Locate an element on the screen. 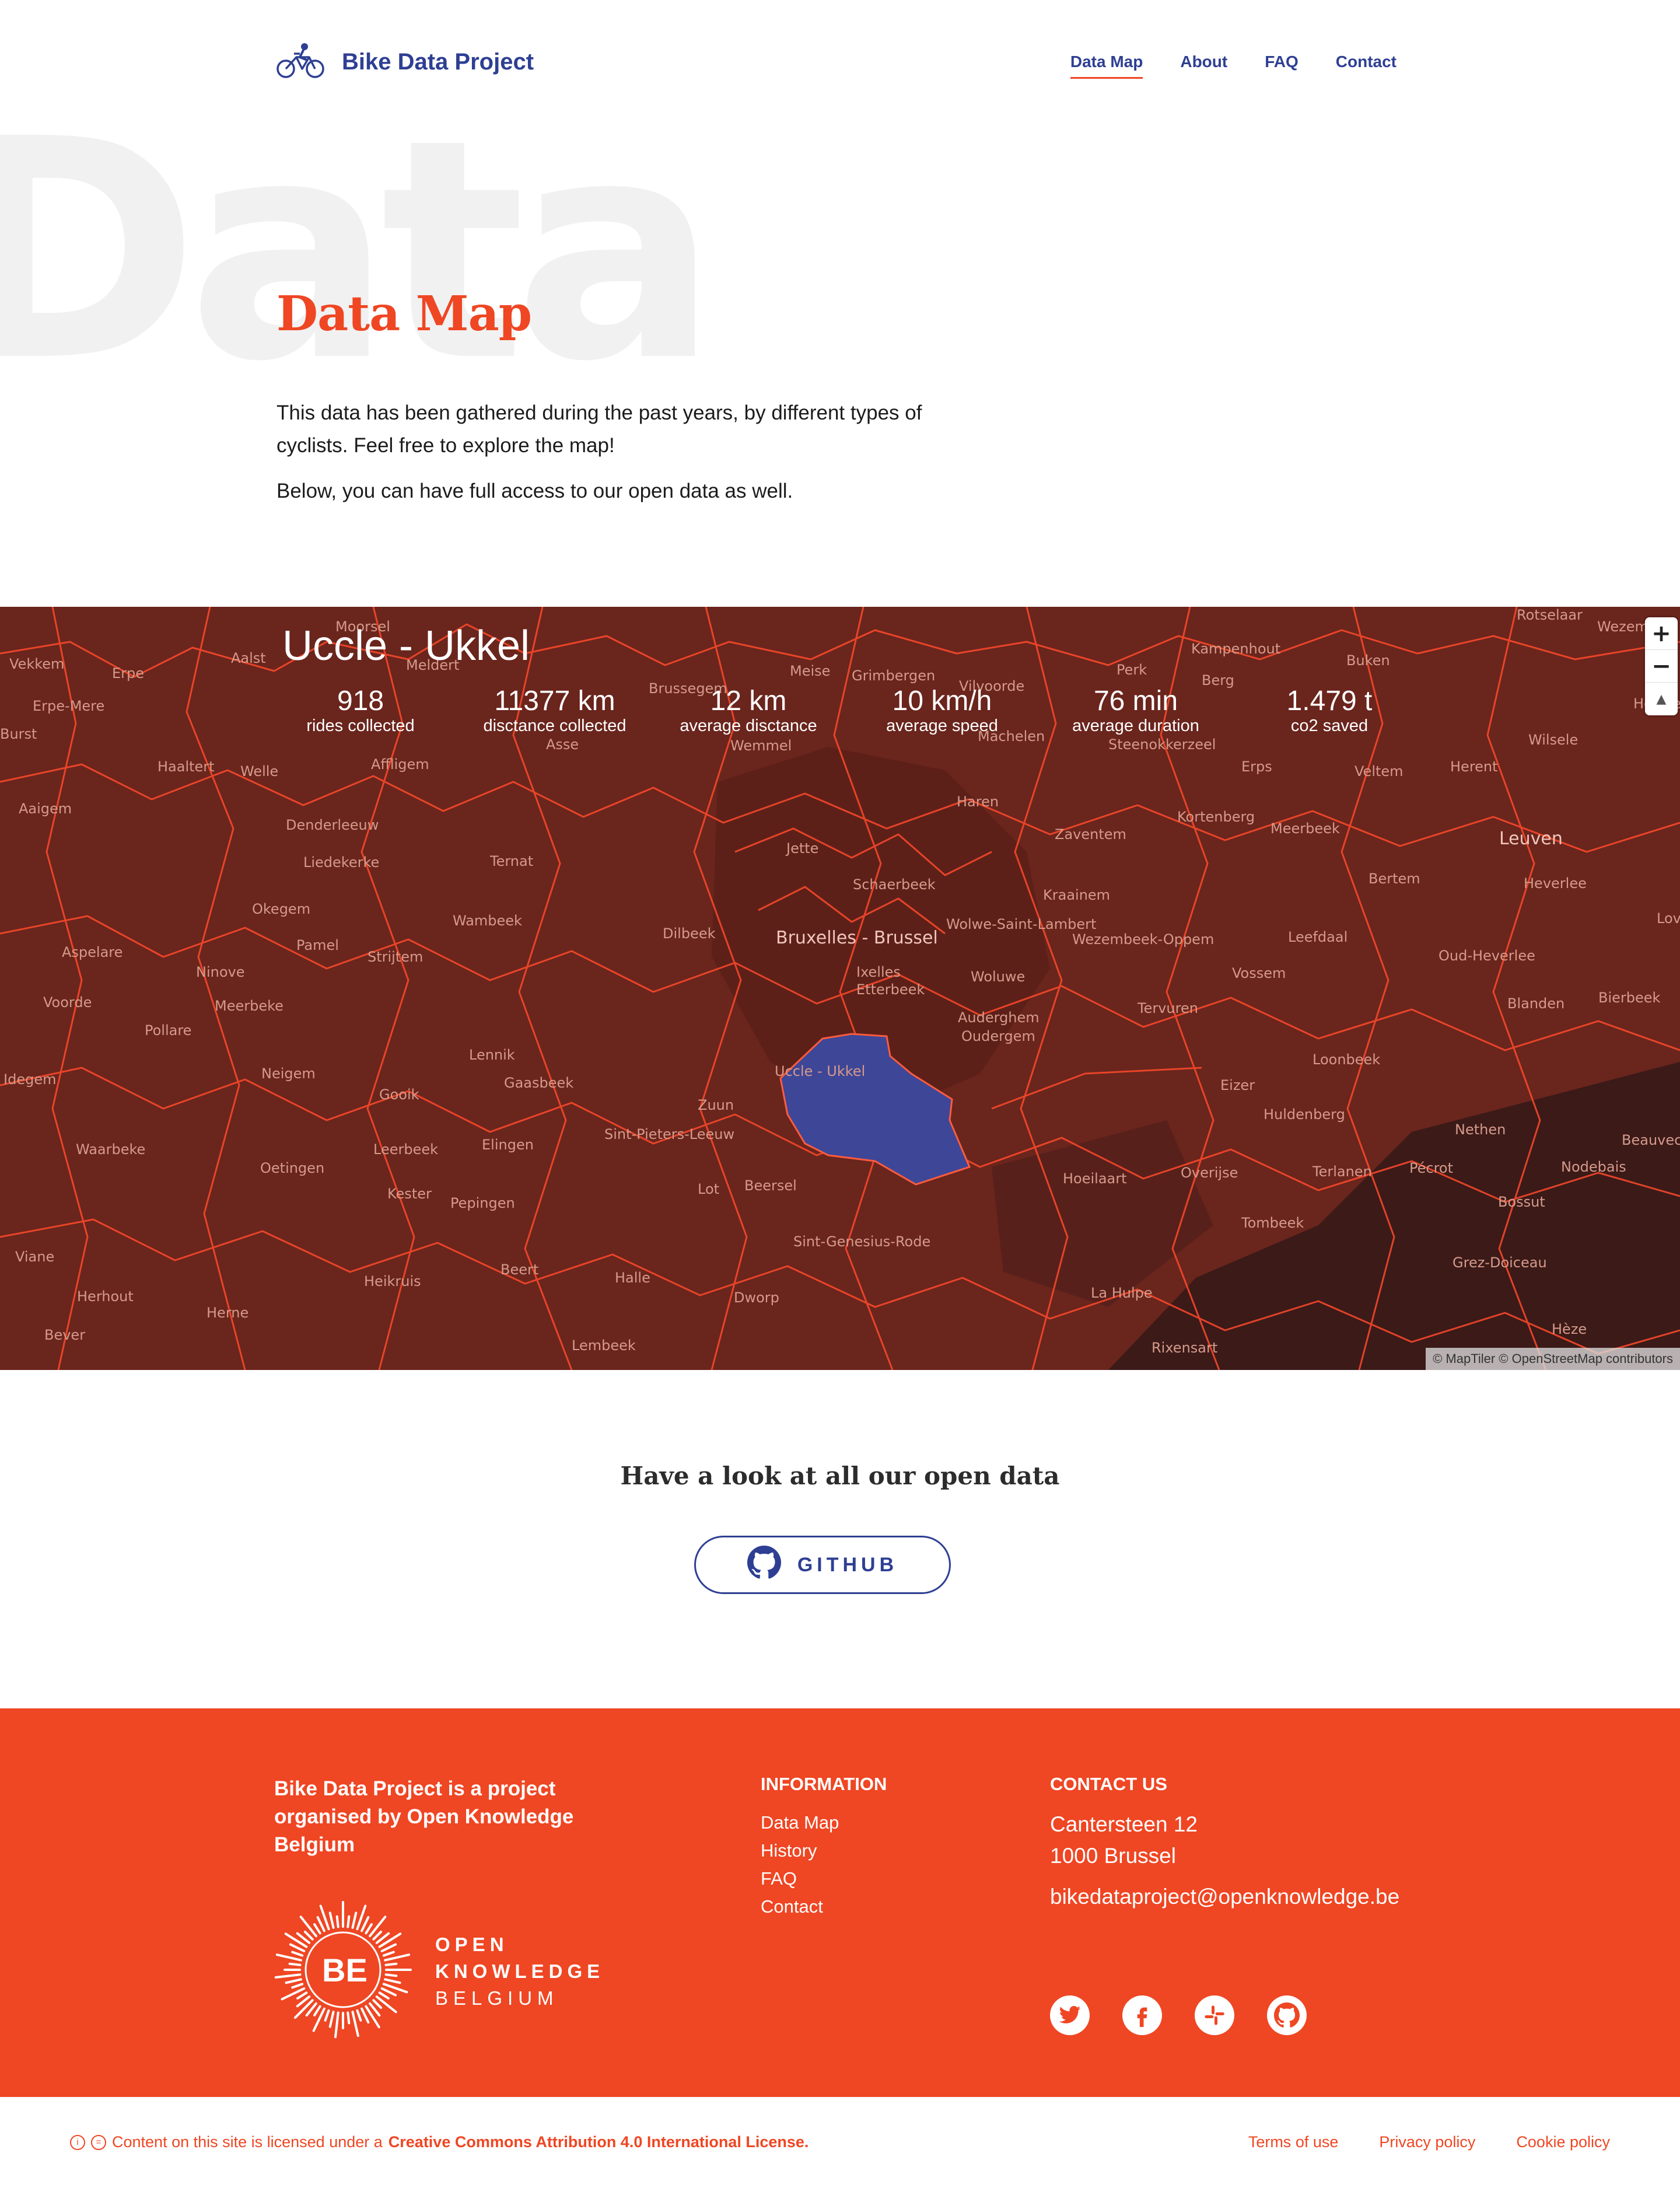 The width and height of the screenshot is (1680, 2188). place-label: Etterbeek is located at coordinates (890, 989).